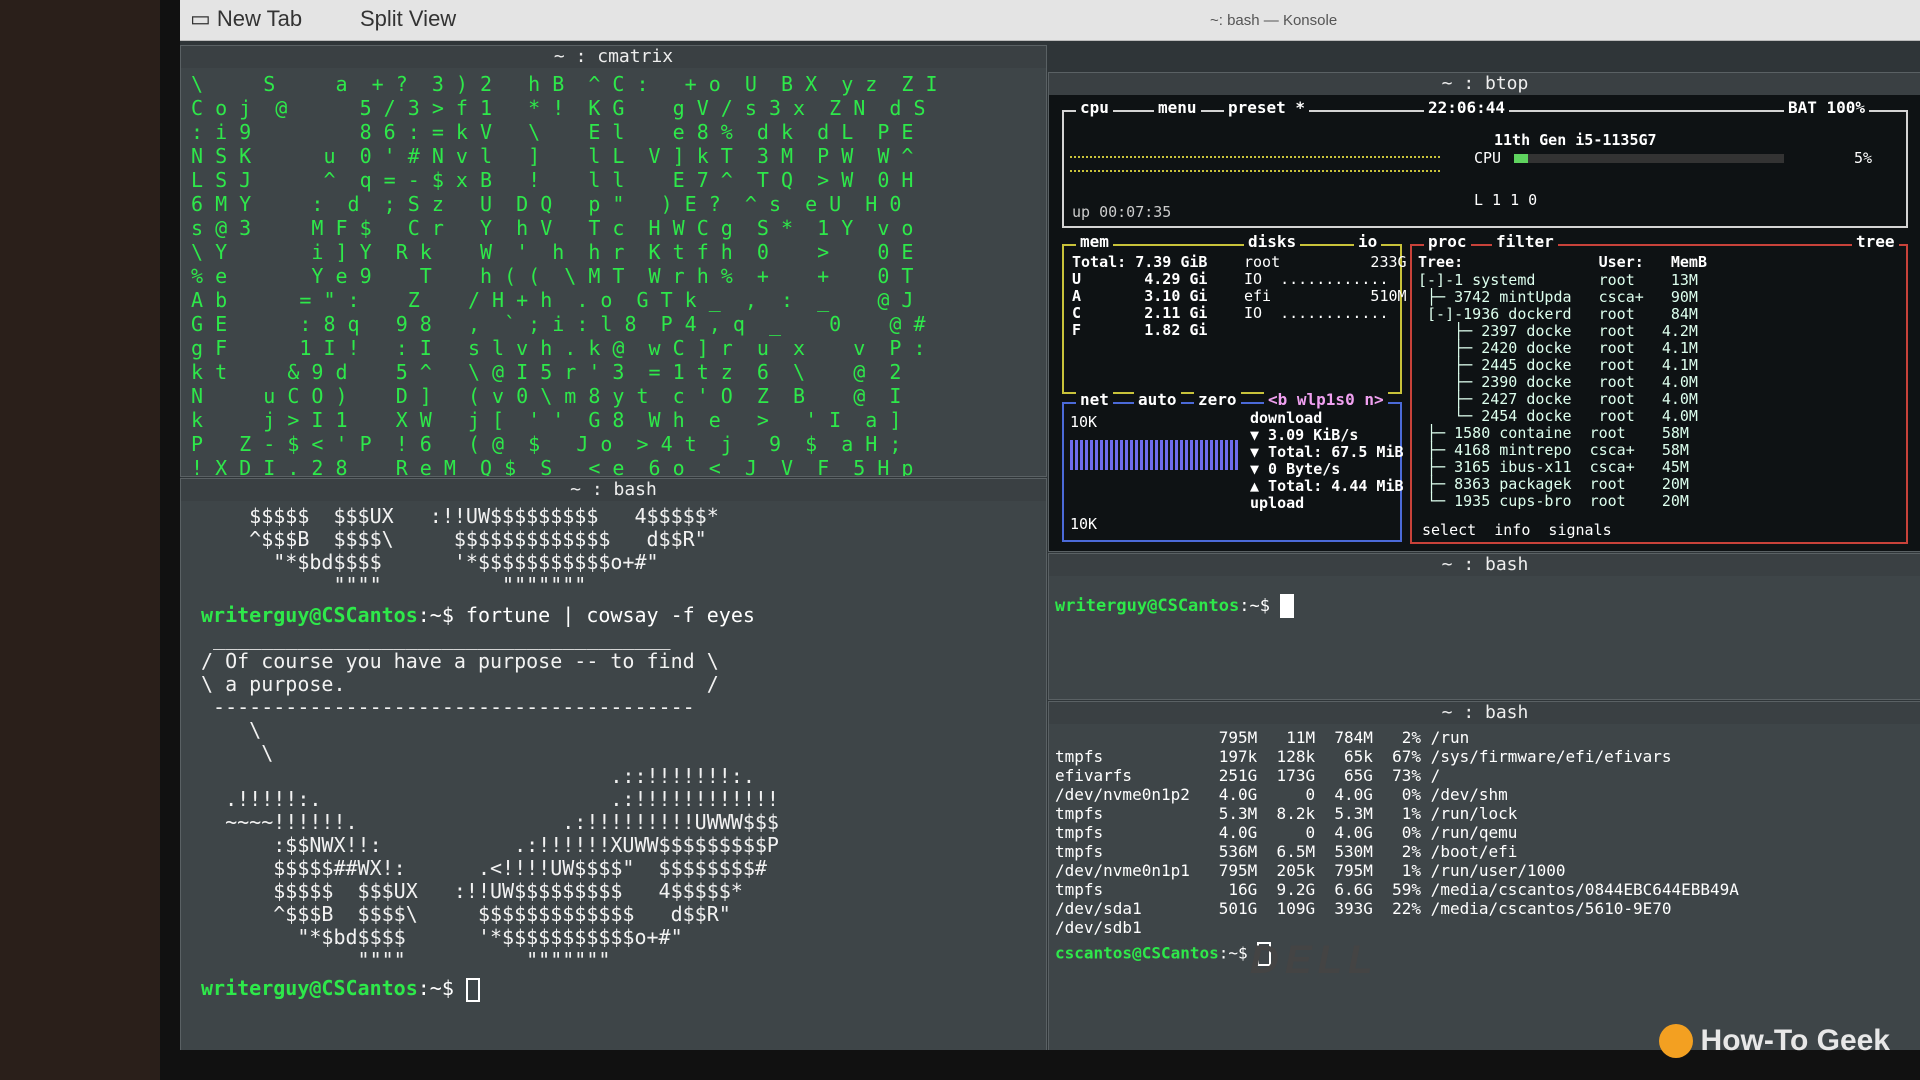  What do you see at coordinates (1255, 164) in the screenshot?
I see `cpu-graph` at bounding box center [1255, 164].